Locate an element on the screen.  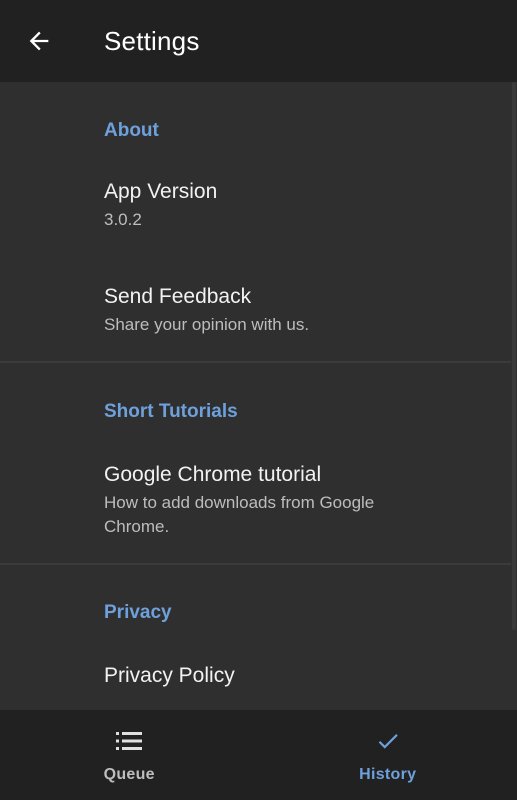
section-header-about: About is located at coordinates (131, 130).